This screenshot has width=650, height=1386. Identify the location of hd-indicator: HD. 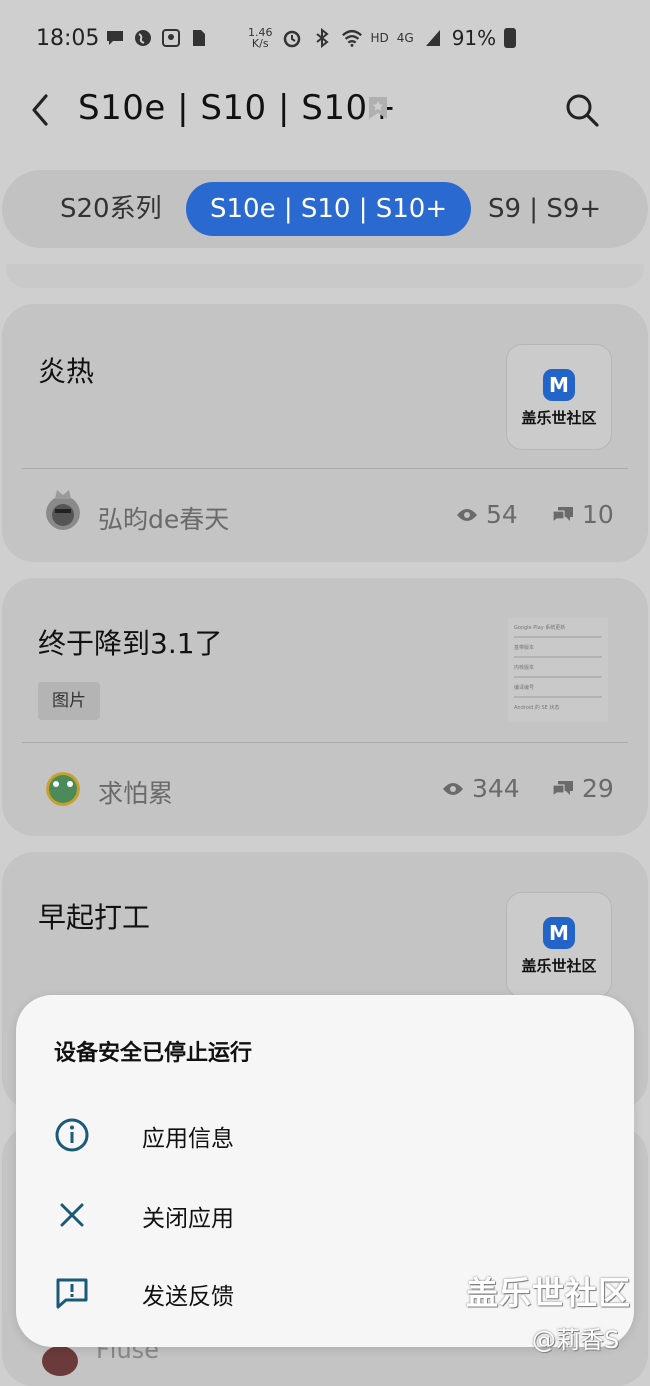
(379, 38).